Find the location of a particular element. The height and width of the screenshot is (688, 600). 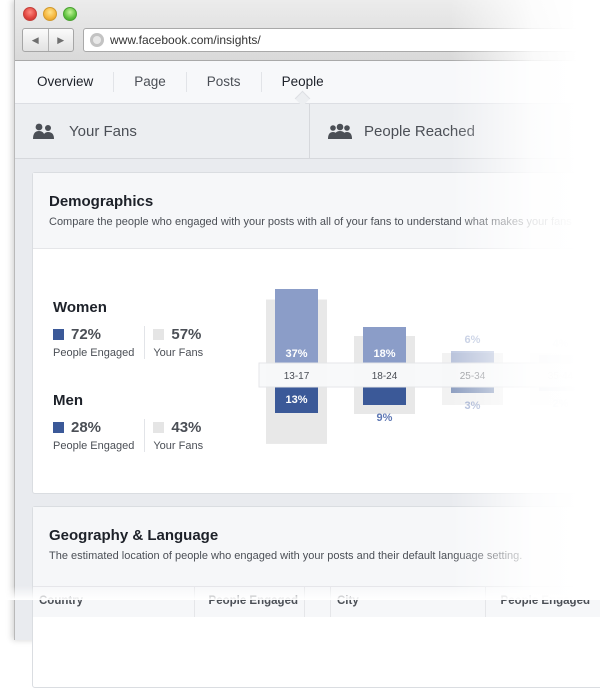

men-engaged-stat: 28% People Engaged is located at coordinates (98, 435).